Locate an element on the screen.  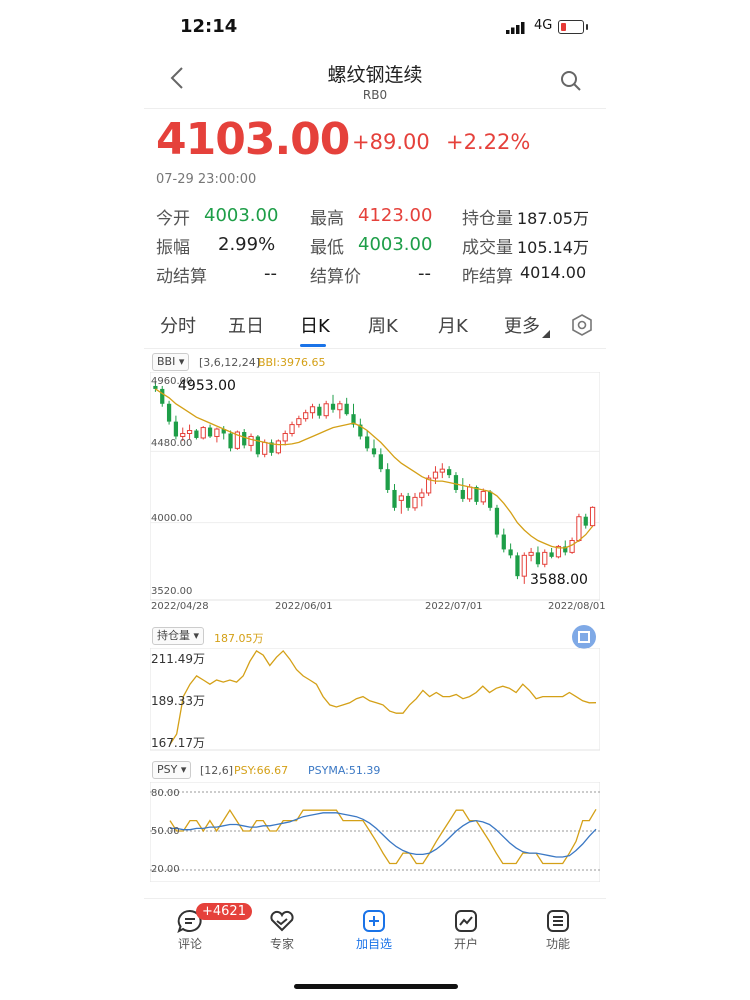
nav-label: 开户 is located at coordinates (465, 944).